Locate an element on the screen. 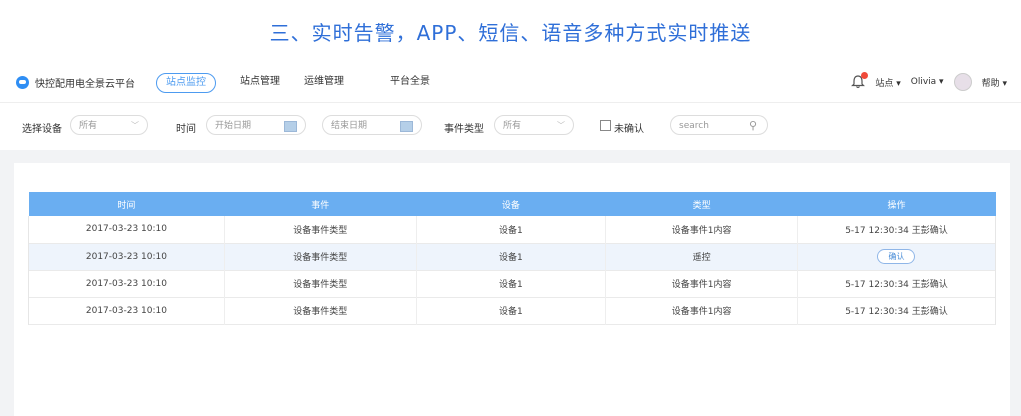 The image size is (1021, 416). column-header-time: 时间 is located at coordinates (126, 205).